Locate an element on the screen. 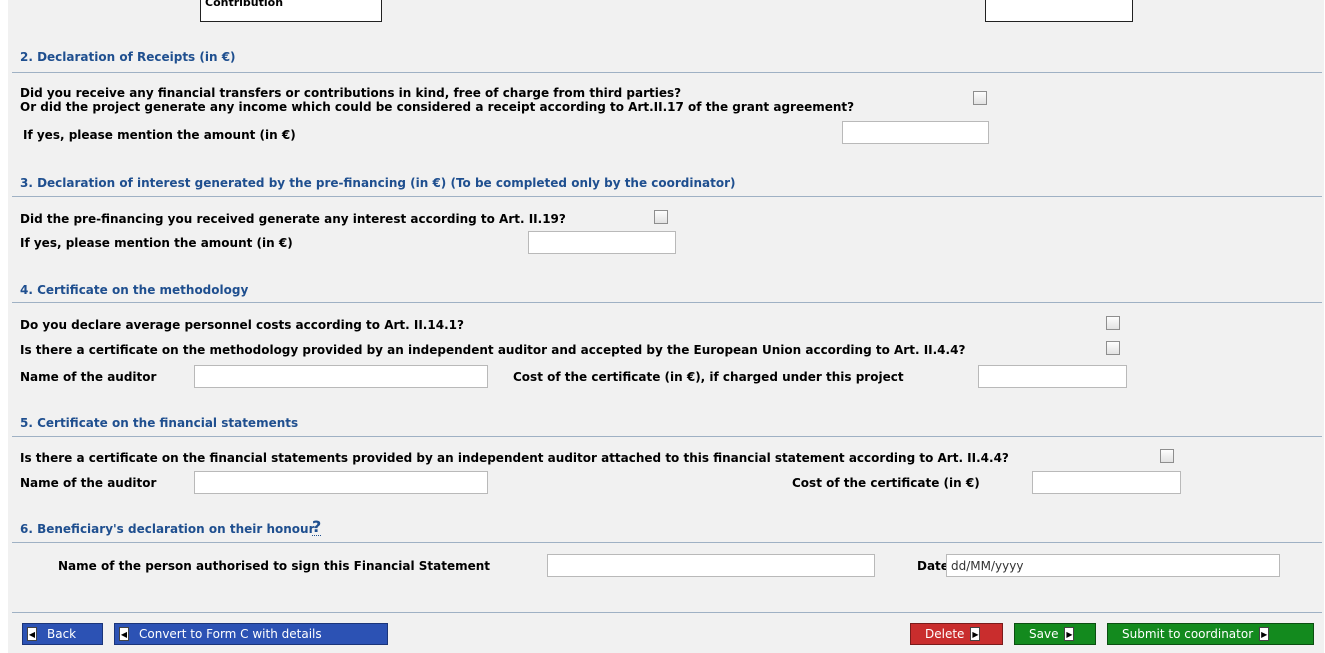 The height and width of the screenshot is (653, 1325). financial-cost-label: Cost of the certificate (in €) is located at coordinates (886, 483).